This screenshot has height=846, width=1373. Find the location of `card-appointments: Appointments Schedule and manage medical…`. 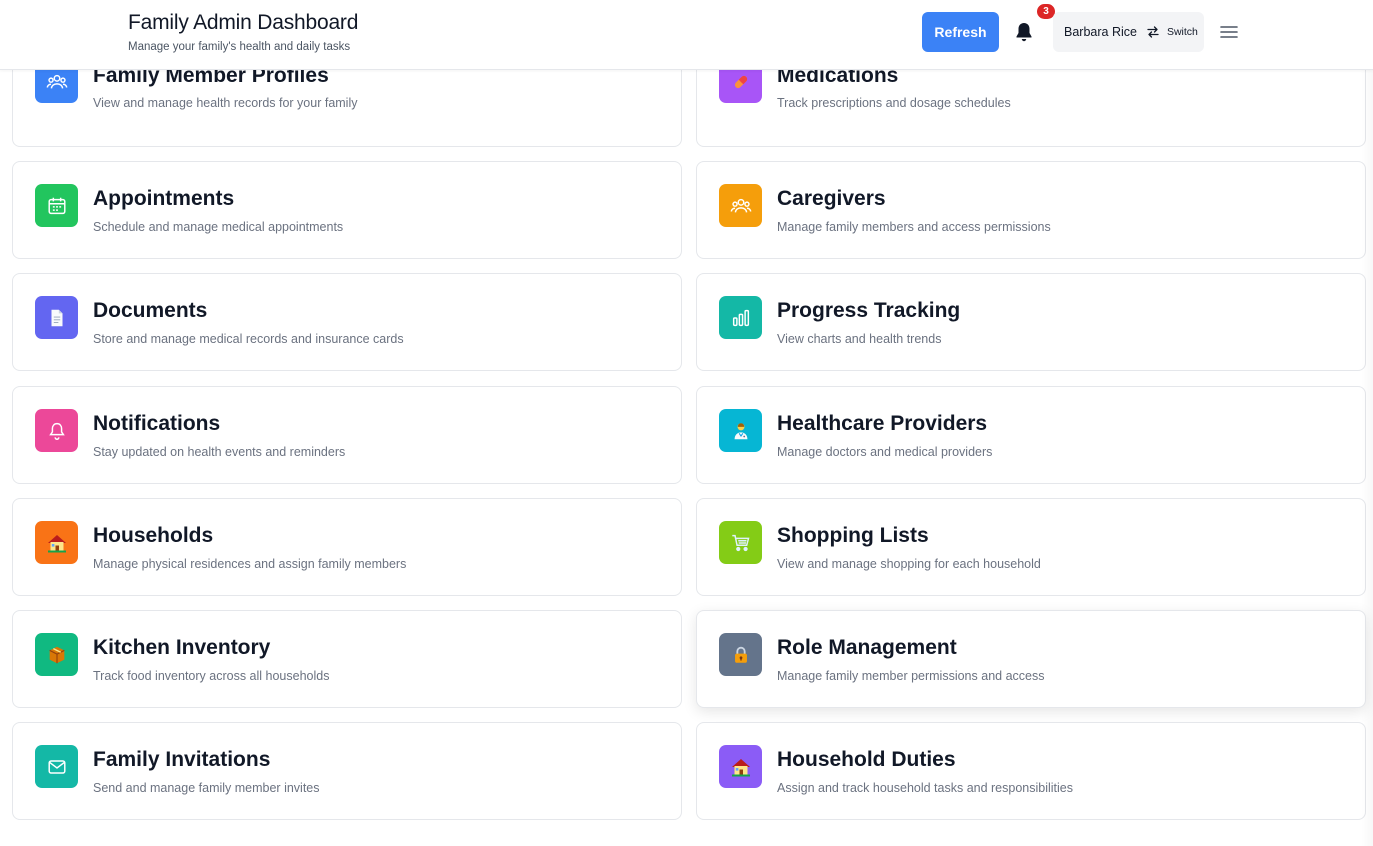

card-appointments: Appointments Schedule and manage medical… is located at coordinates (347, 210).